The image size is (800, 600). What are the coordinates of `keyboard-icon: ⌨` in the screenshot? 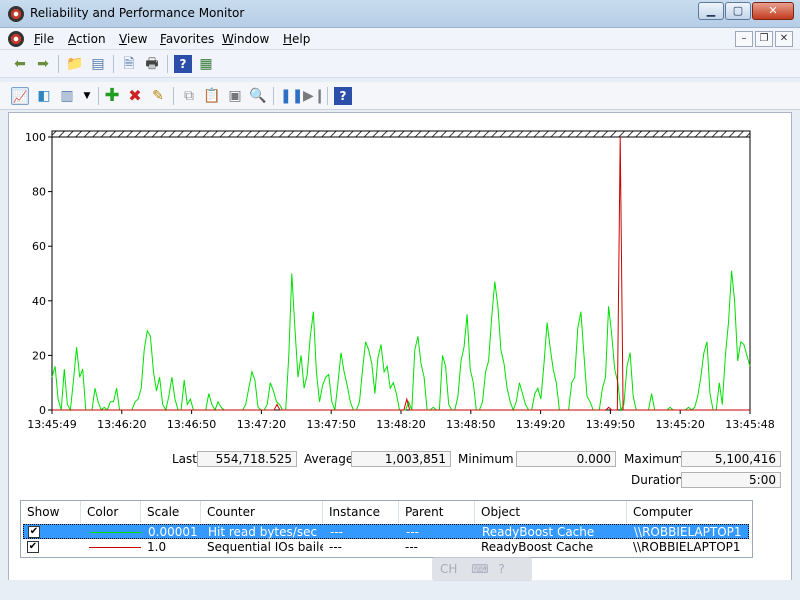 It's located at (479, 569).